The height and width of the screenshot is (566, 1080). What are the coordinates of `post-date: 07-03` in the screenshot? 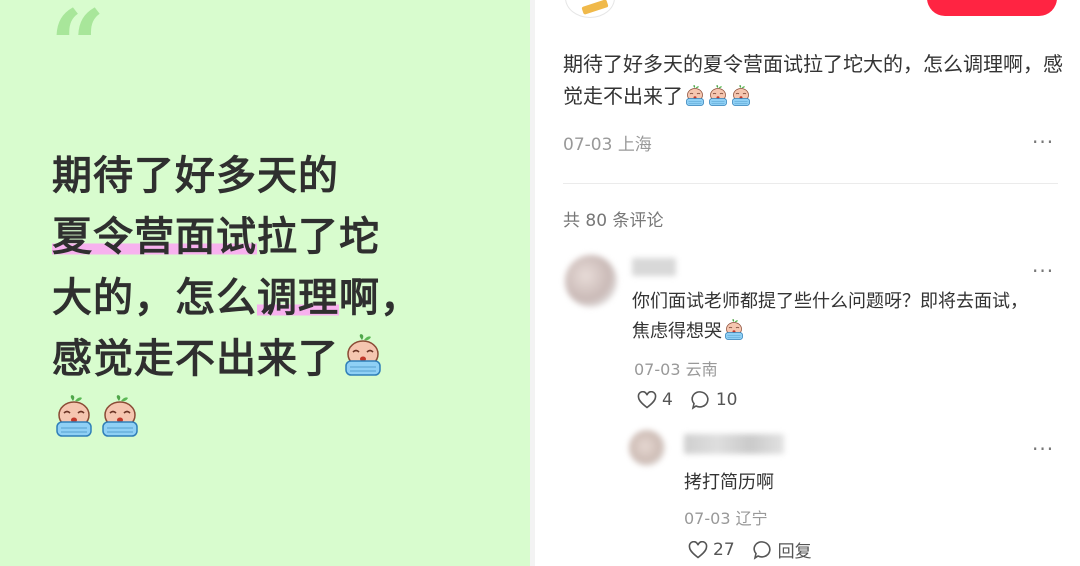 It's located at (588, 145).